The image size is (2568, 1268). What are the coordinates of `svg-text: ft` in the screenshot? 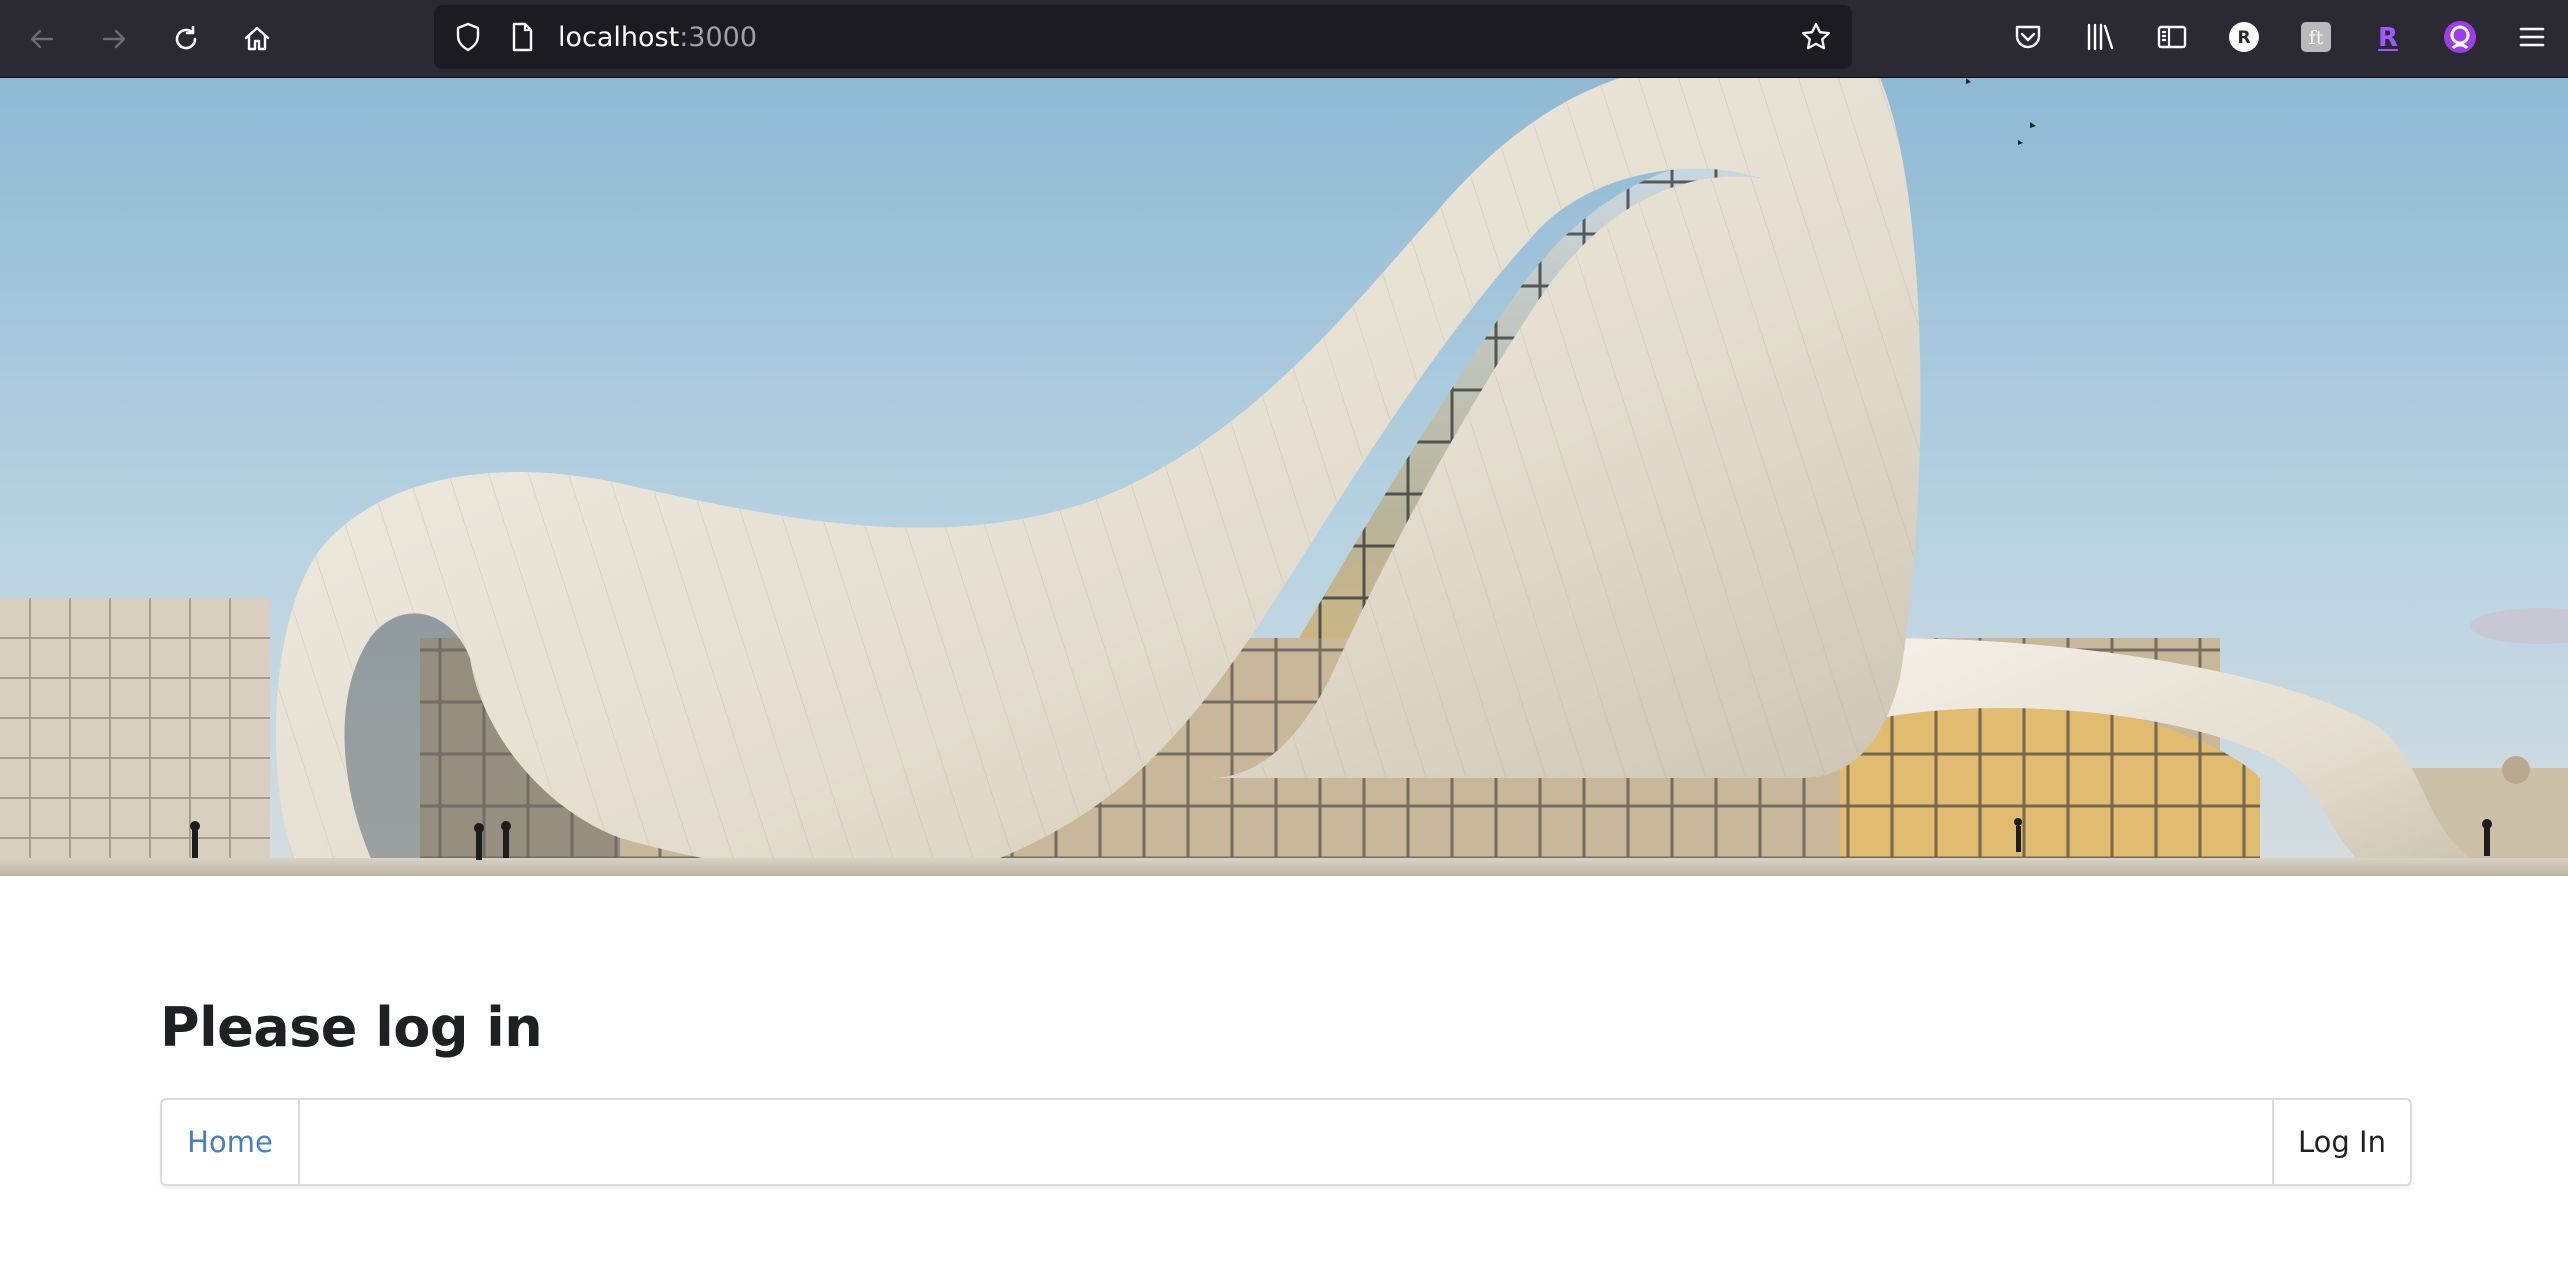 It's located at (2316, 38).